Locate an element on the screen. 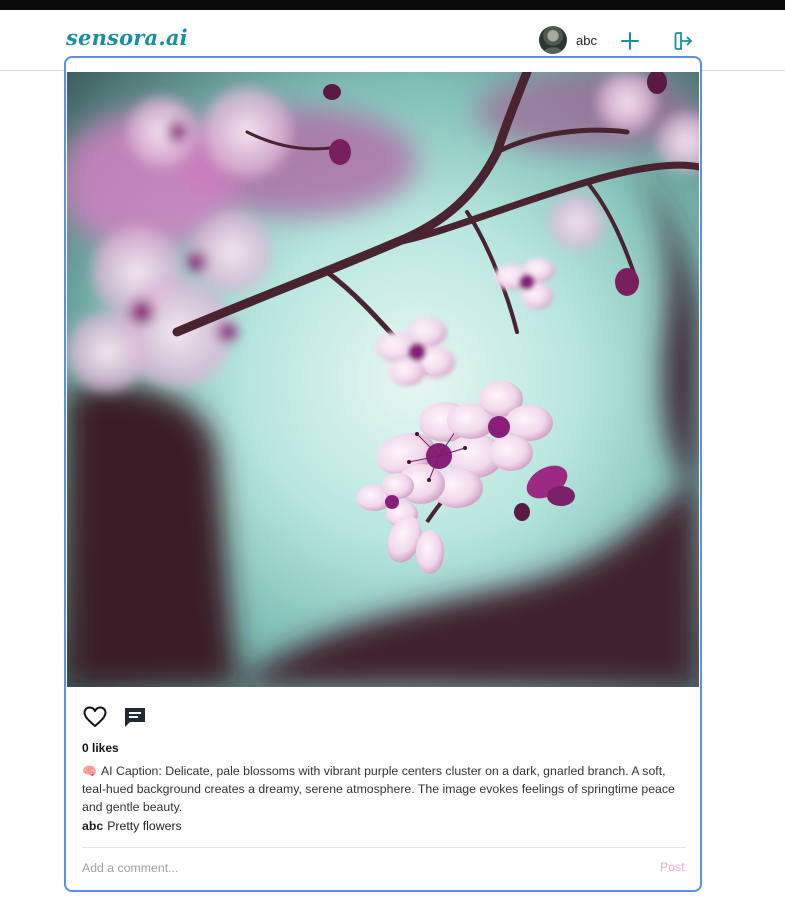  post-comment-button: Post is located at coordinates (672, 867).